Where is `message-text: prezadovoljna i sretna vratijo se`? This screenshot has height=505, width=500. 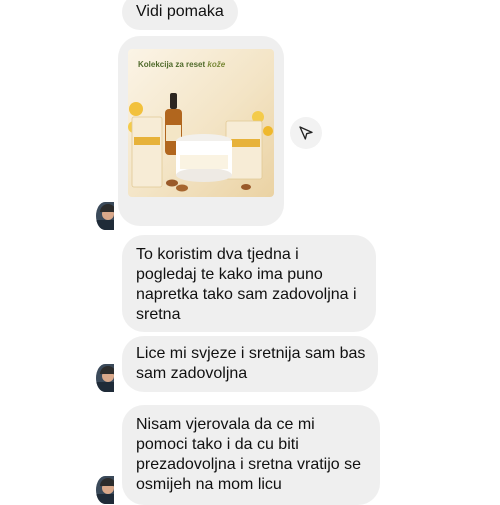
message-text: prezadovoljna i sretna vratijo se is located at coordinates (249, 464).